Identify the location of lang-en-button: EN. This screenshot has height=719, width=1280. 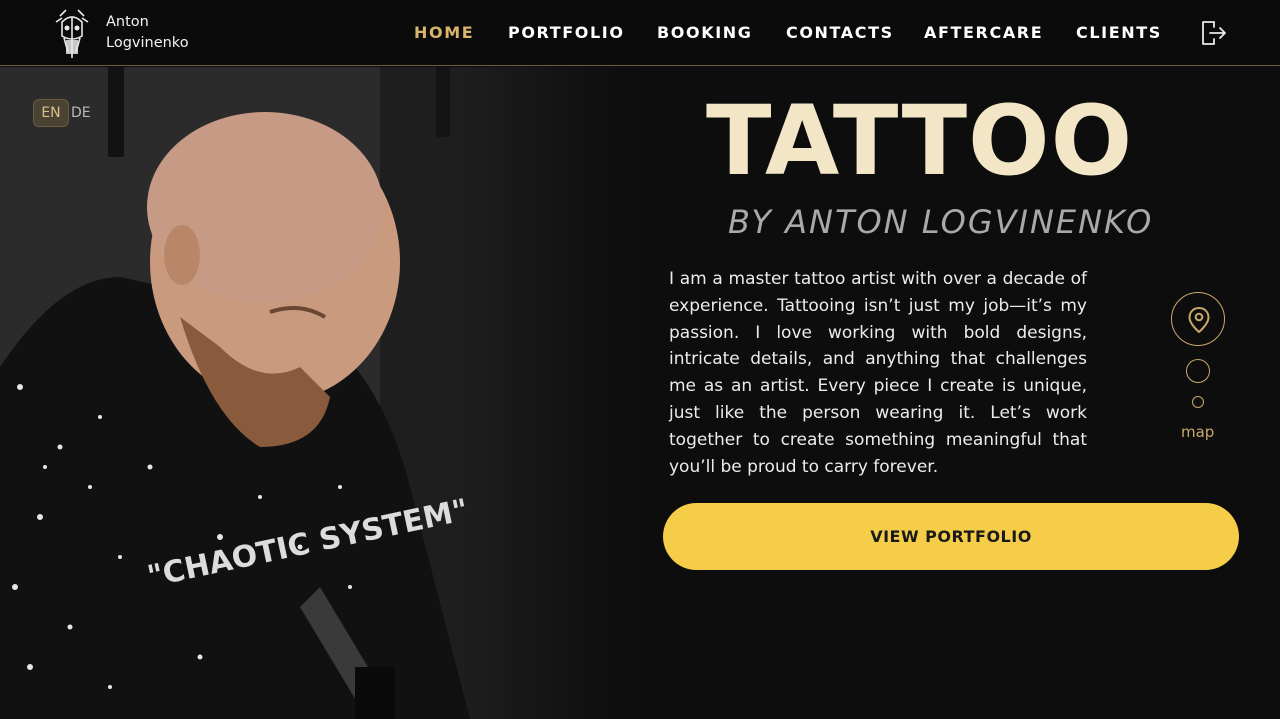
(51, 113).